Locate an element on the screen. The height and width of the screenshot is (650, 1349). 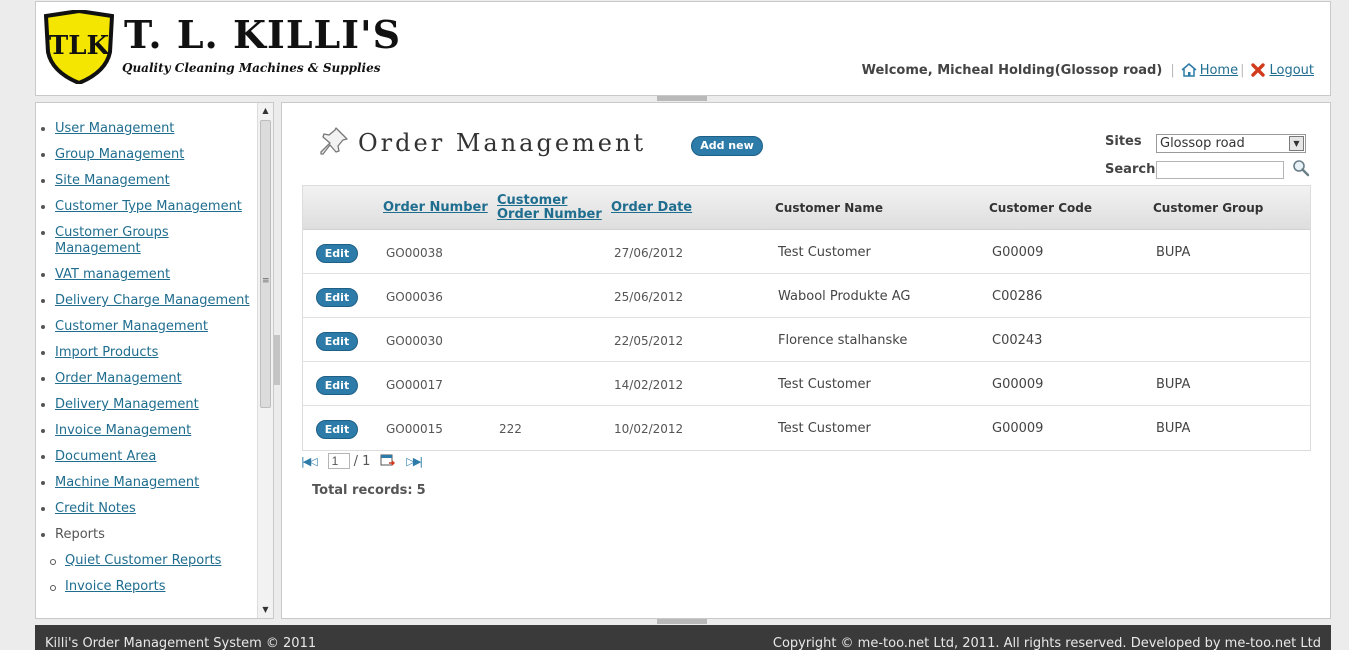
footer-system-name: Killi's Order Management System © 2011 is located at coordinates (181, 643).